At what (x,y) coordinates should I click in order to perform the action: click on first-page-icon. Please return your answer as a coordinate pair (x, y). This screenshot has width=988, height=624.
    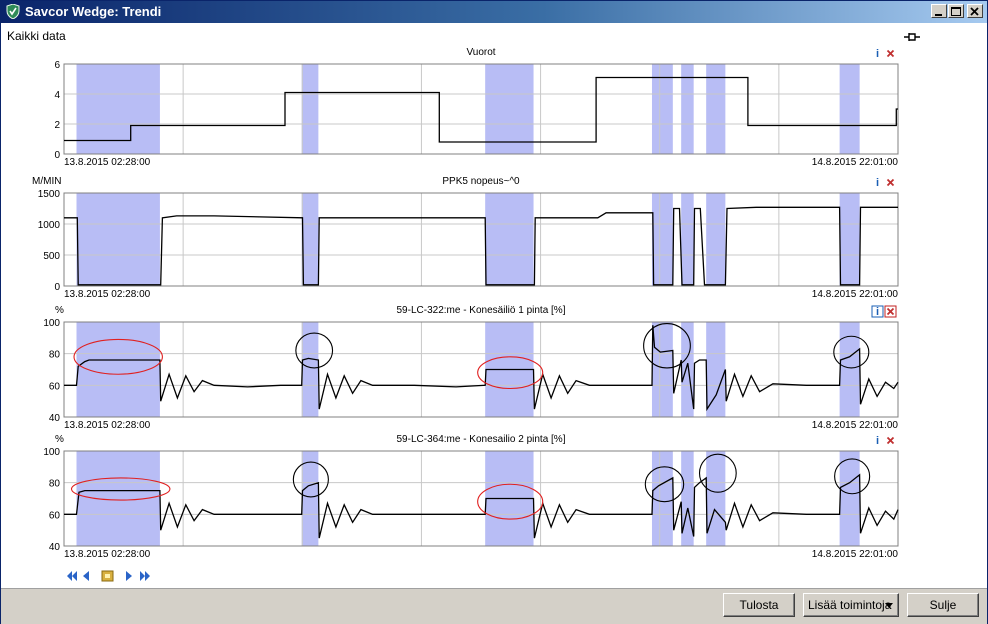
    Looking at the image, I should click on (72, 576).